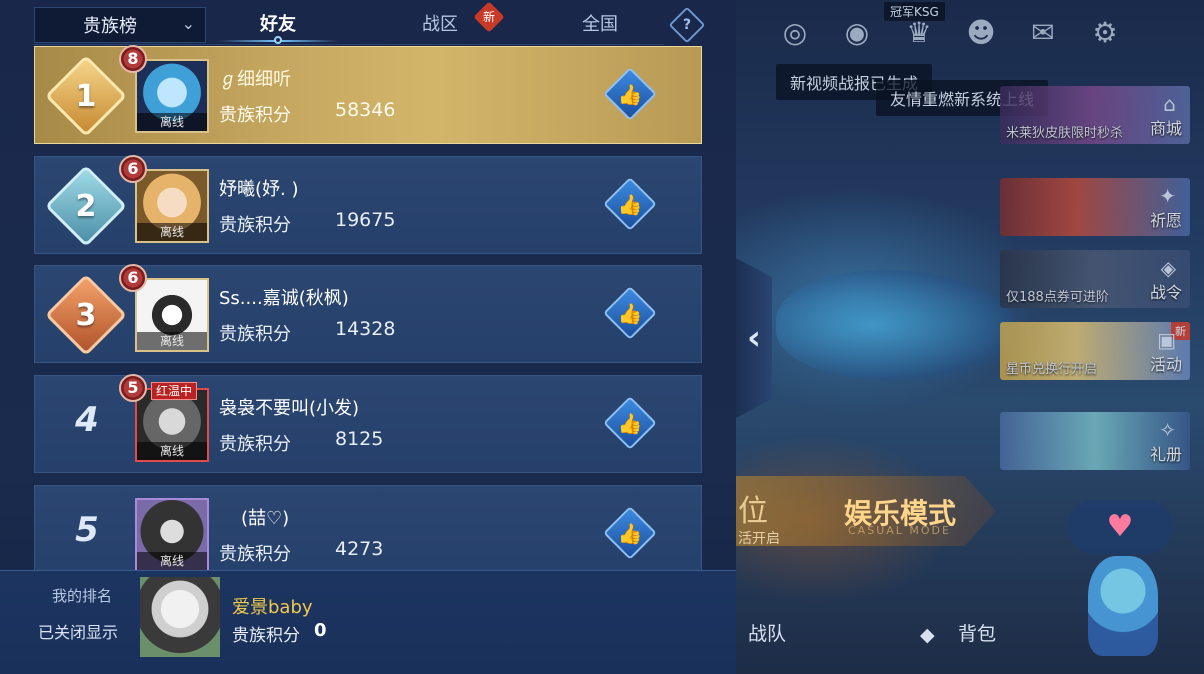 The height and width of the screenshot is (674, 1204). Describe the element at coordinates (1095, 207) in the screenshot. I see `wish-card: ✦ 祈愿` at that location.